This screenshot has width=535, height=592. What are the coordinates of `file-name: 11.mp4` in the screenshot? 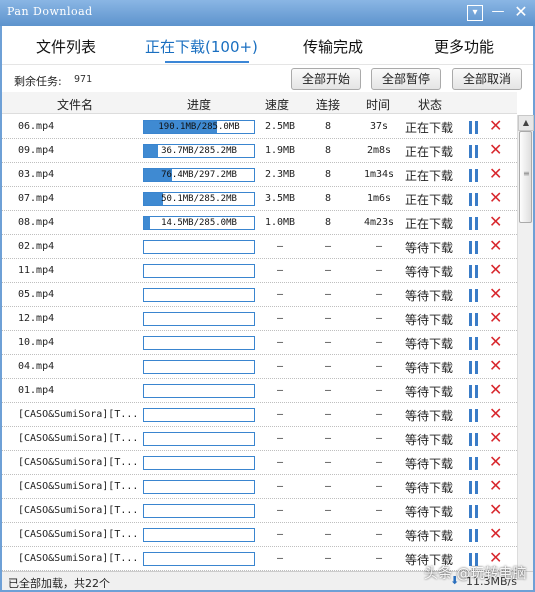 It's located at (36, 270).